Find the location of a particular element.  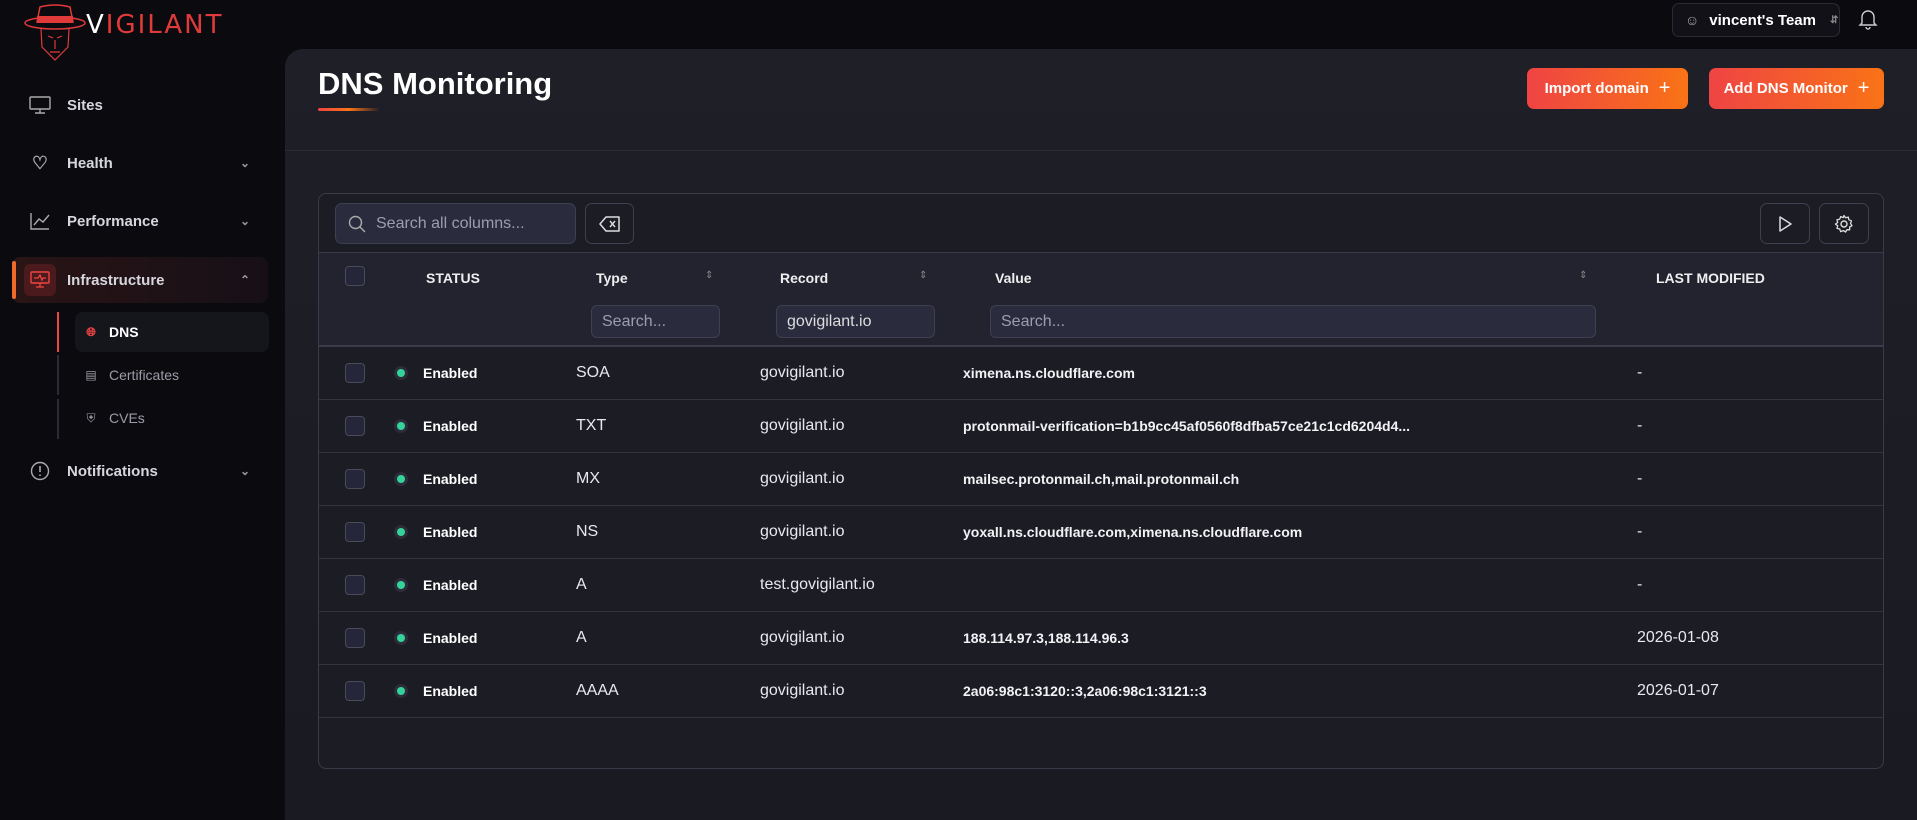

sidebar-item-infrastructure: Infrastructure ⌃ is located at coordinates (140, 280).